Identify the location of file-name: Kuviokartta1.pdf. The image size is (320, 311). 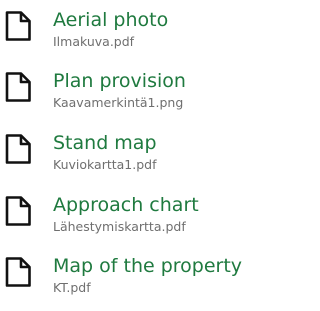
(105, 164).